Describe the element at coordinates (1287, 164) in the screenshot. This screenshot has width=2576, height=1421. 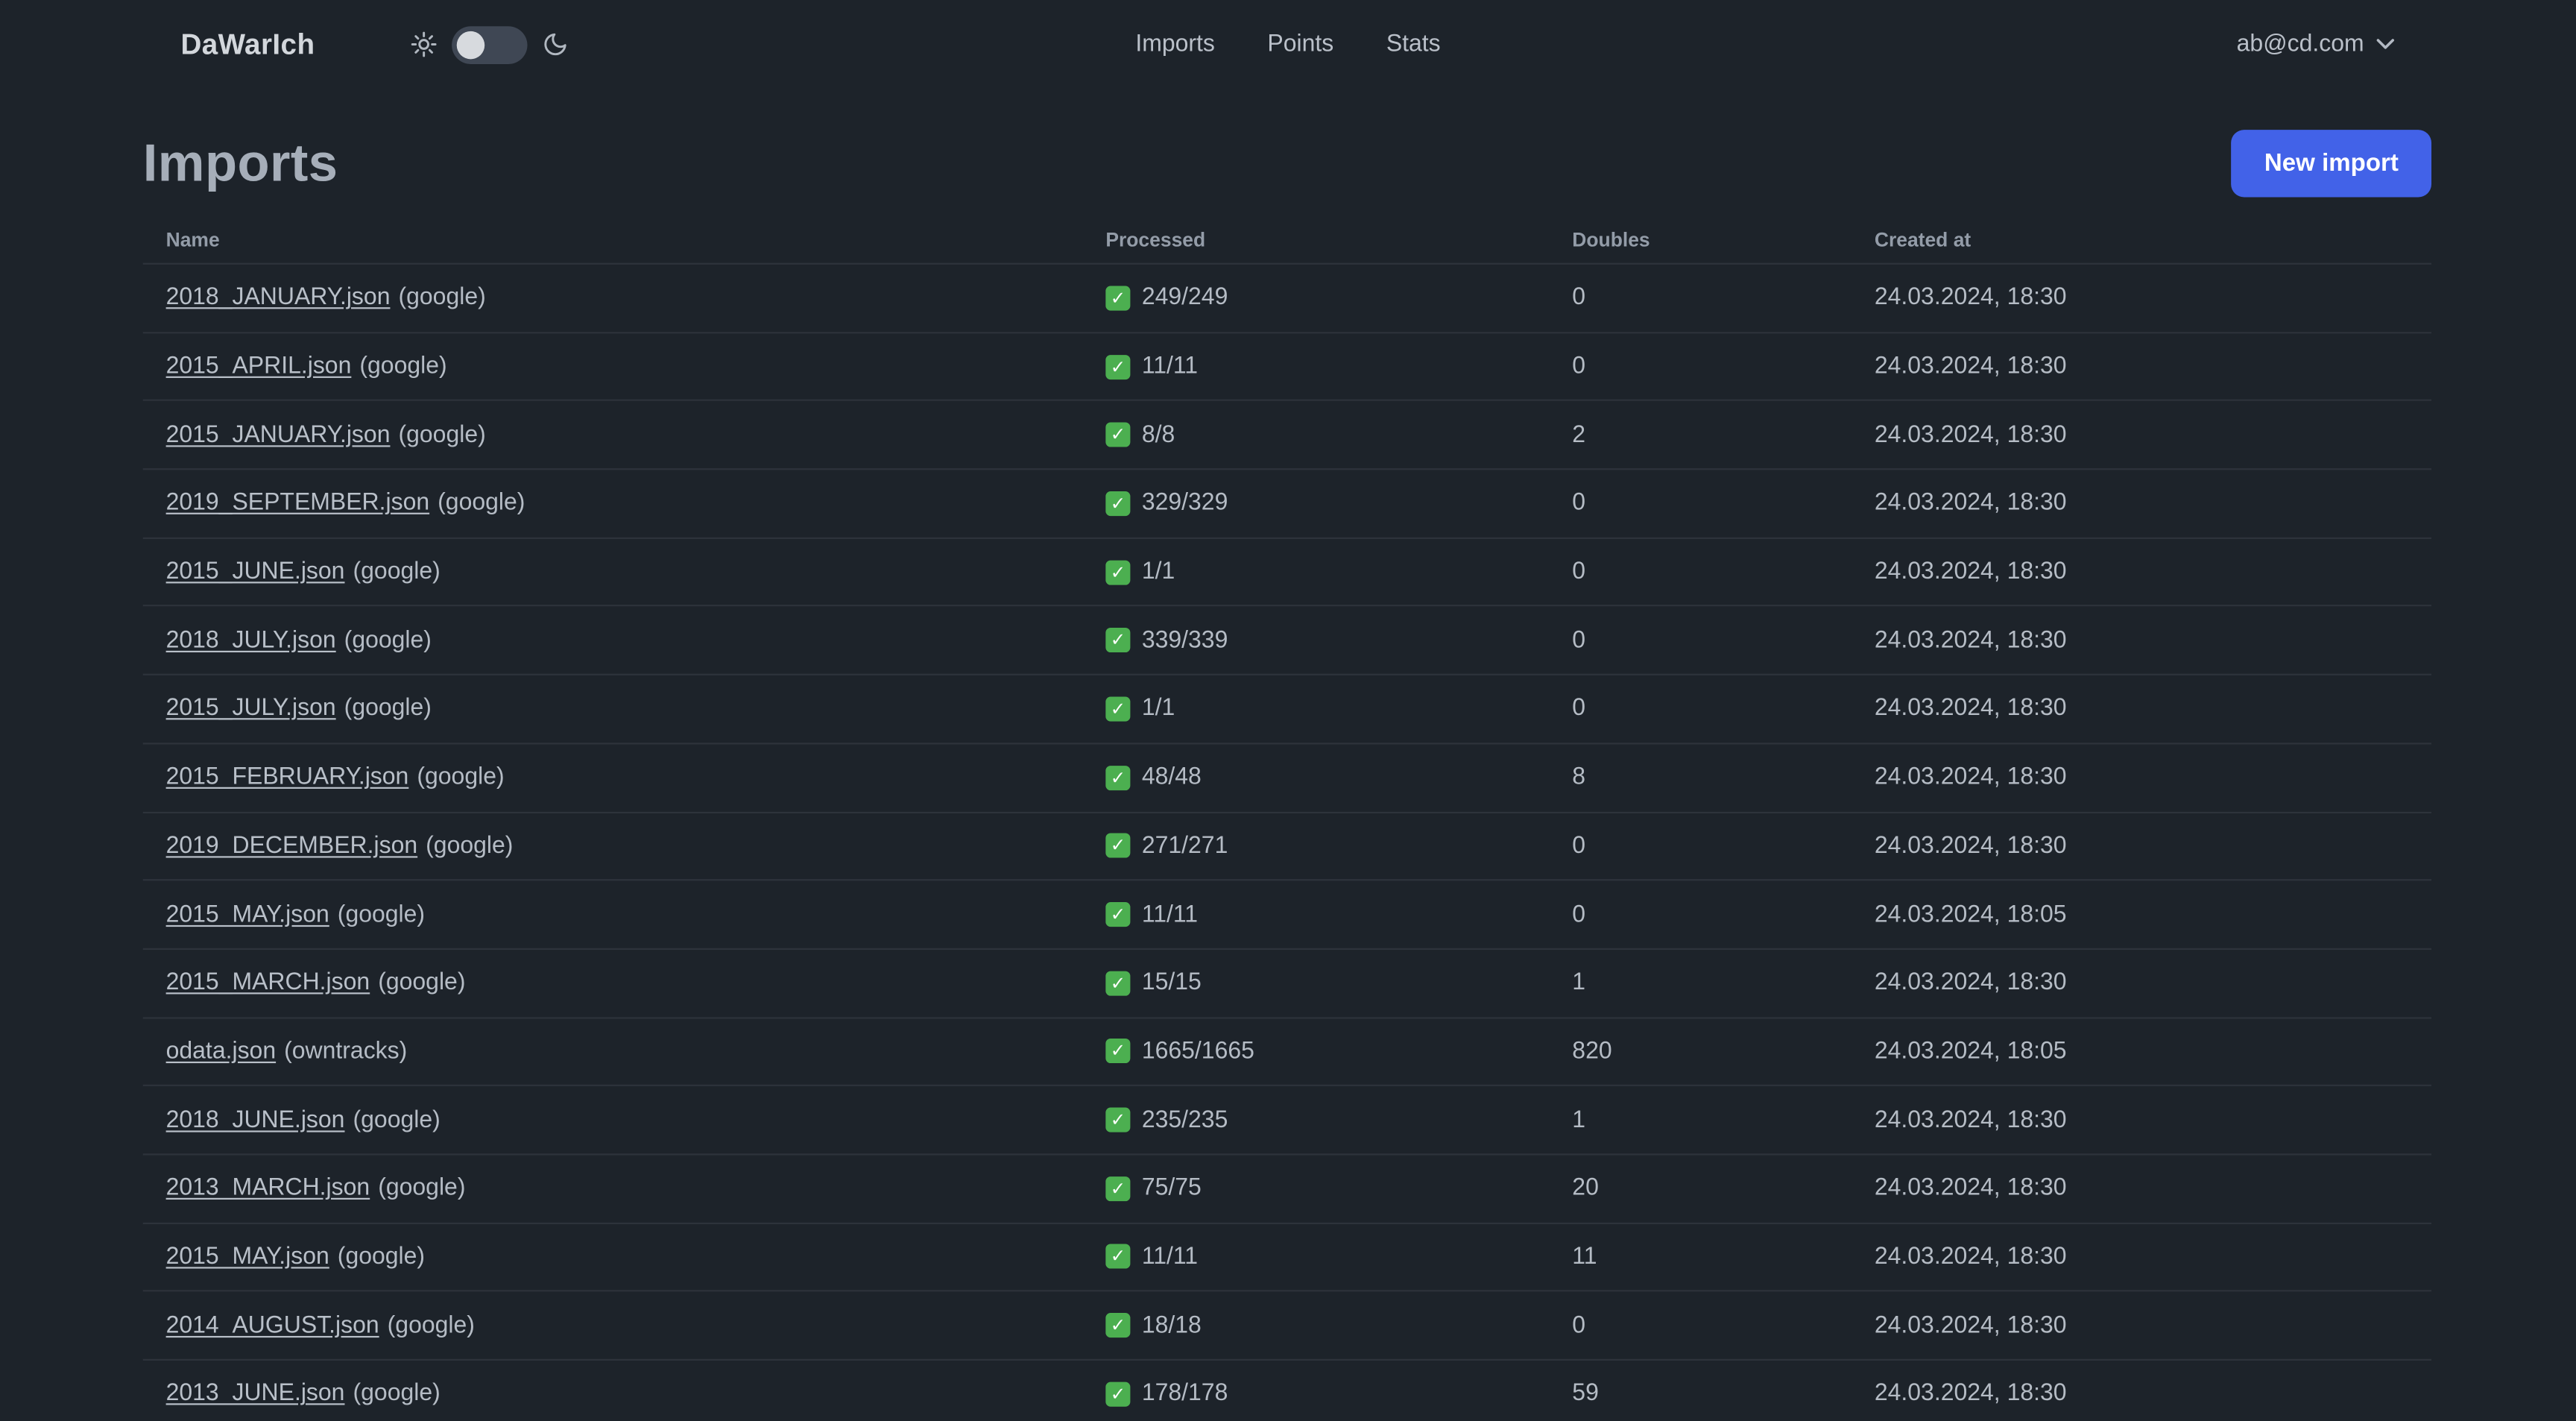
I see `page-header: Imports New import` at that location.